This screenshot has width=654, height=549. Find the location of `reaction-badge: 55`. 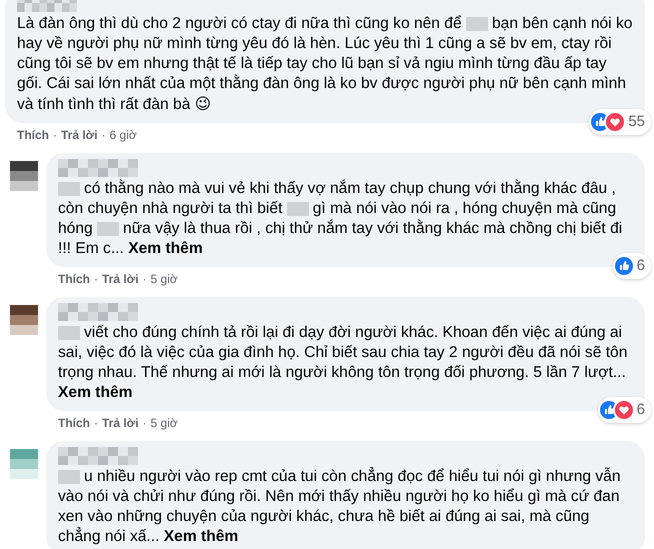

reaction-badge: 55 is located at coordinates (620, 121).